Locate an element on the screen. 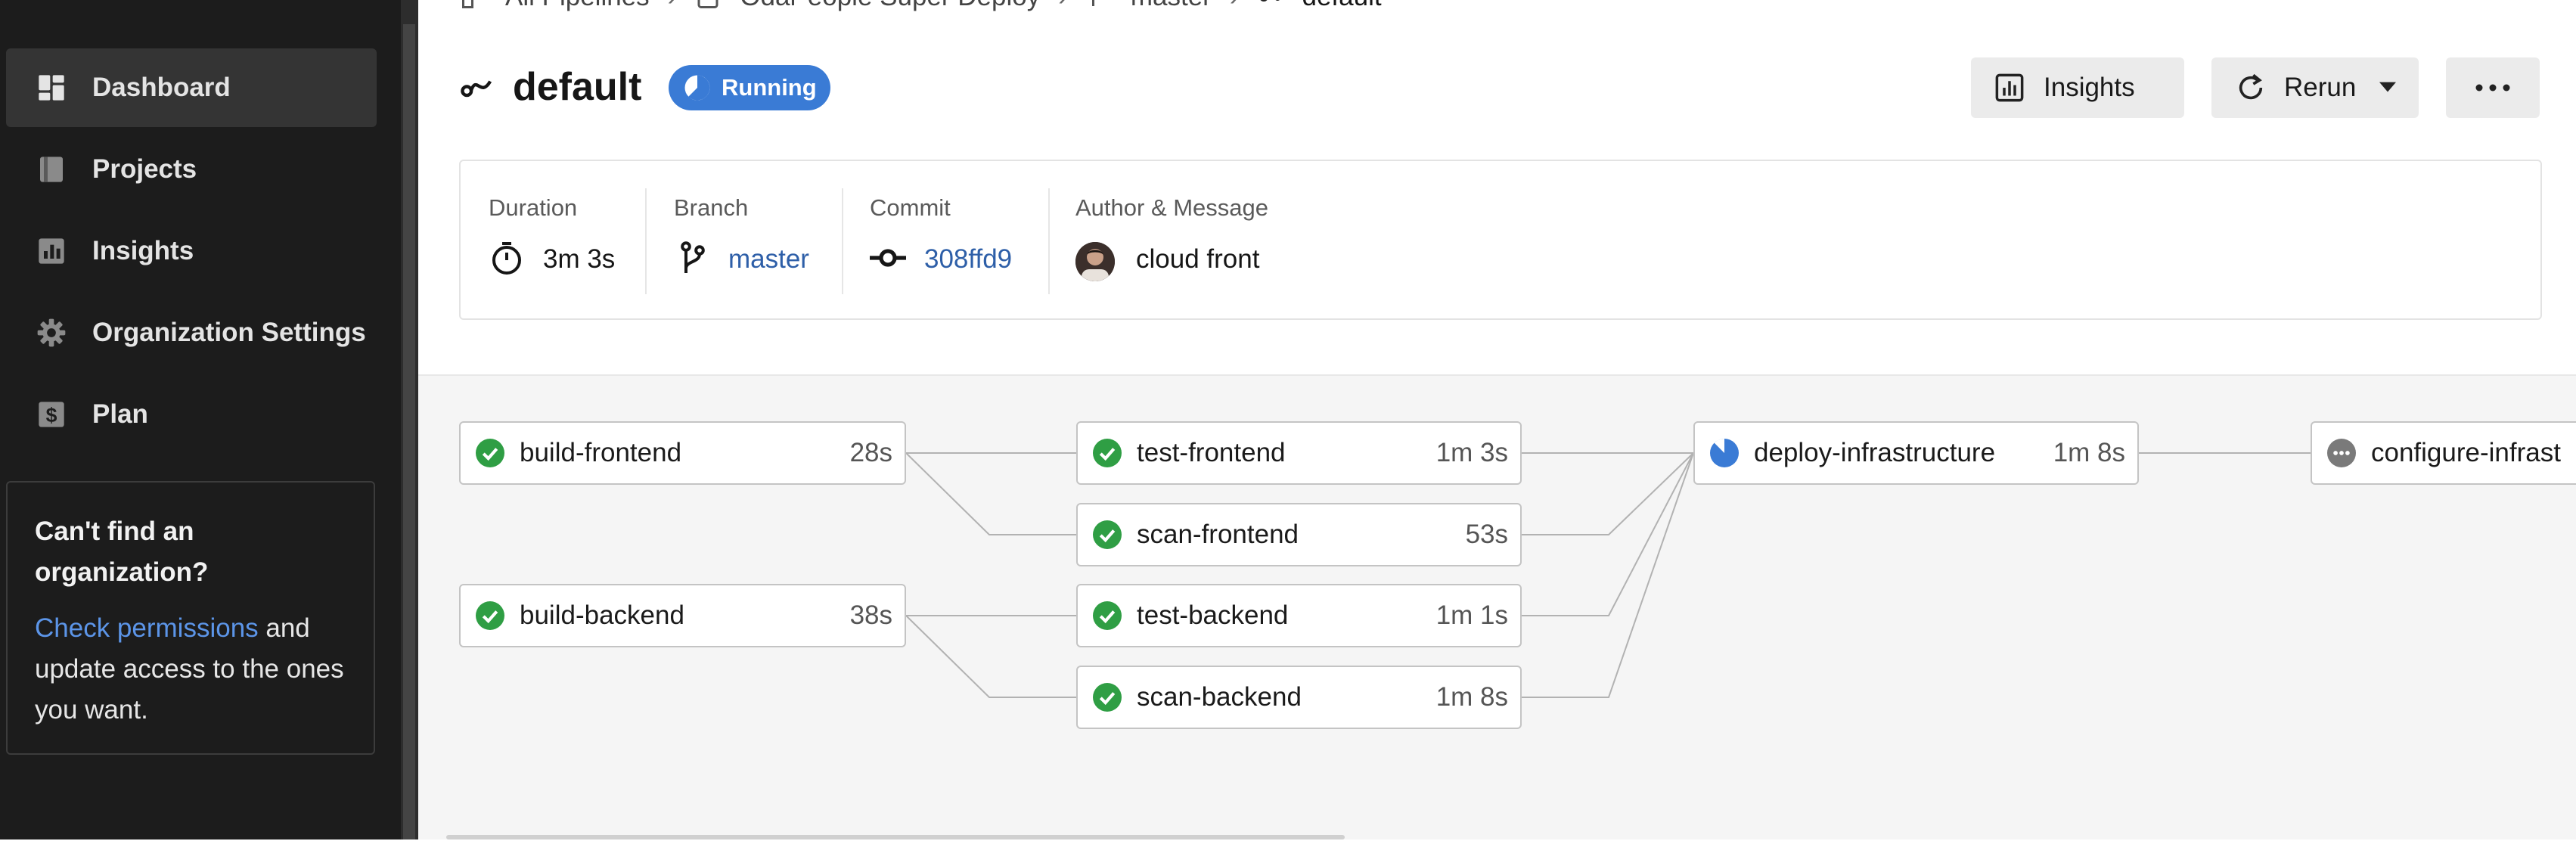 The image size is (2576, 841). job-name: scan-backend is located at coordinates (1219, 697).